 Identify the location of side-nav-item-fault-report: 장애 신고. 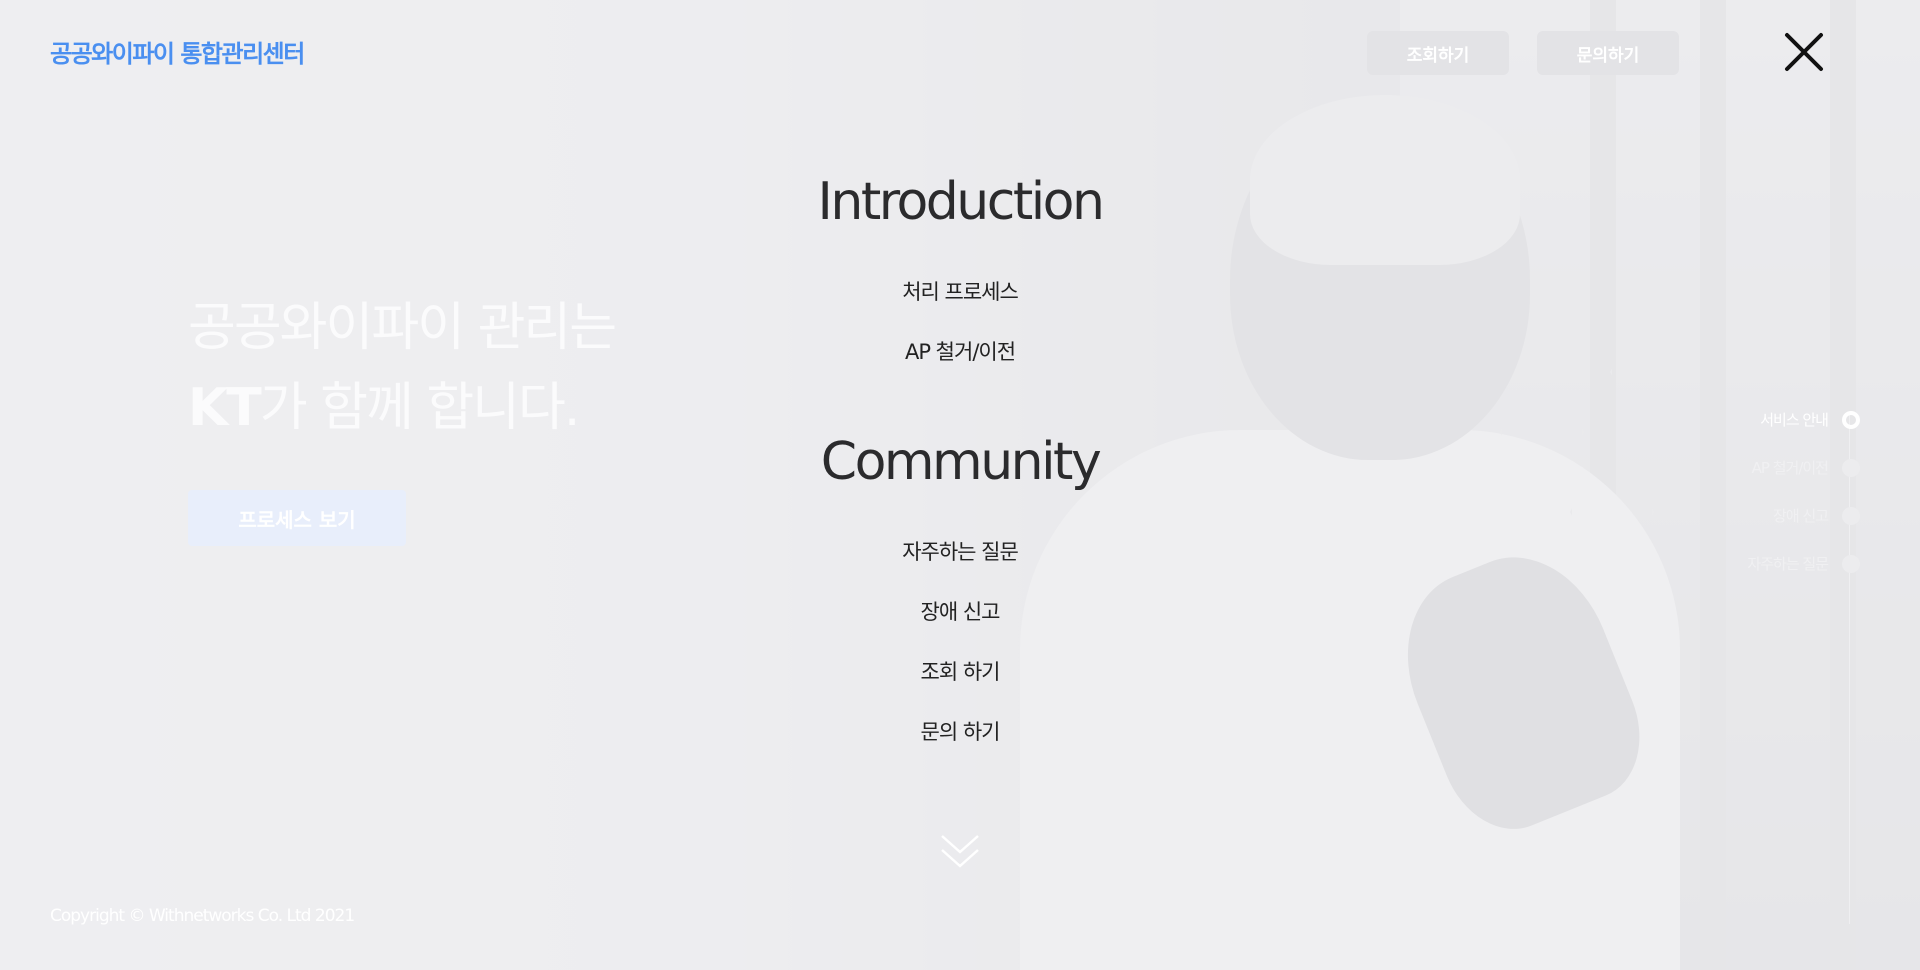
(1816, 515).